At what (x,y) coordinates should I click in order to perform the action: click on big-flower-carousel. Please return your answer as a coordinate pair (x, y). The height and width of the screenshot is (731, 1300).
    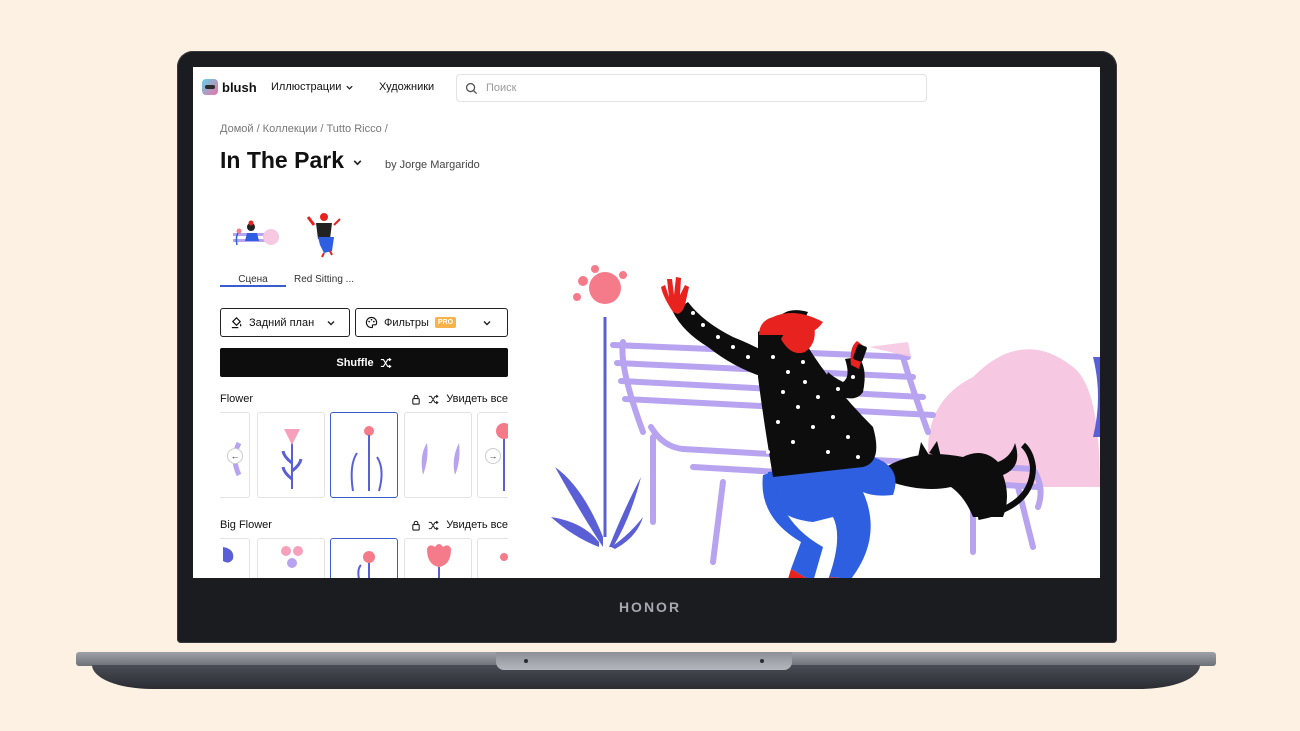
    Looking at the image, I should click on (364, 558).